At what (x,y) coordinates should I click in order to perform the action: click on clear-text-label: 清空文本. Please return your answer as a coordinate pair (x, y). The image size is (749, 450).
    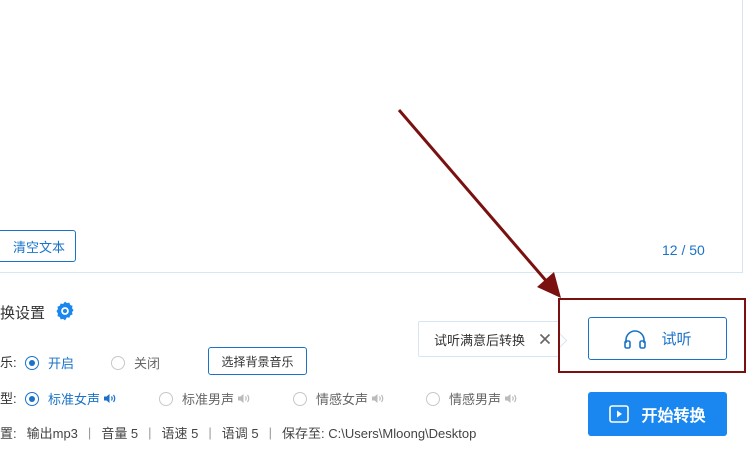
    Looking at the image, I should click on (38, 247).